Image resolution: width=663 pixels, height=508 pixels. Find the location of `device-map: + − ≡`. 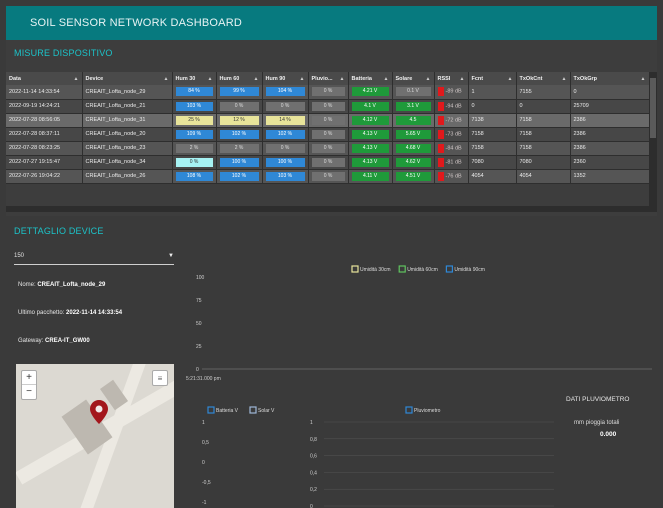

device-map: + − ≡ is located at coordinates (95, 436).